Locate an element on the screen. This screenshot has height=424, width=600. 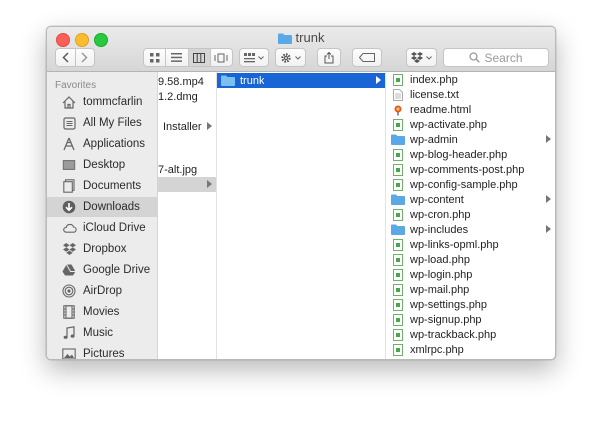
column-view-button is located at coordinates (199, 57).